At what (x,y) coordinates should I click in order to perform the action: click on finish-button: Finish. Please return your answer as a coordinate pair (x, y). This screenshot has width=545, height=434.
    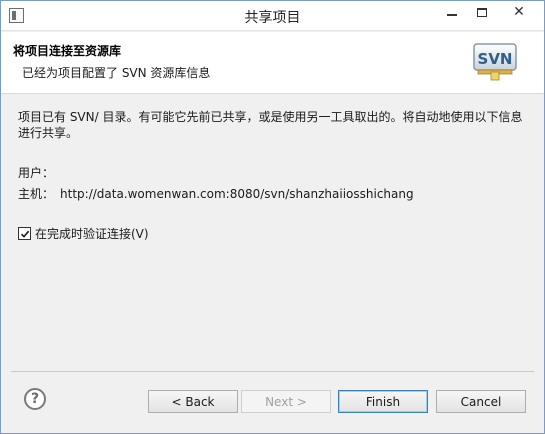
    Looking at the image, I should click on (383, 401).